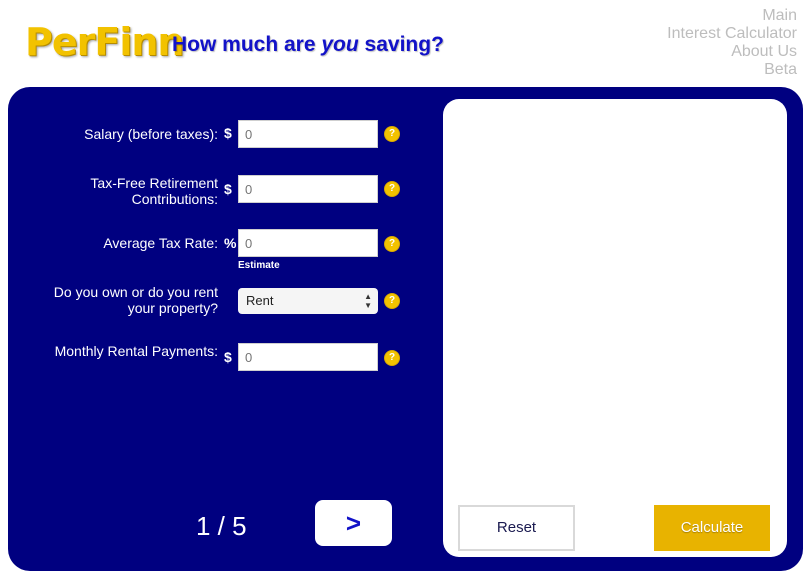 The width and height of the screenshot is (803, 572). Describe the element at coordinates (392, 301) in the screenshot. I see `property-help-icon: ?` at that location.